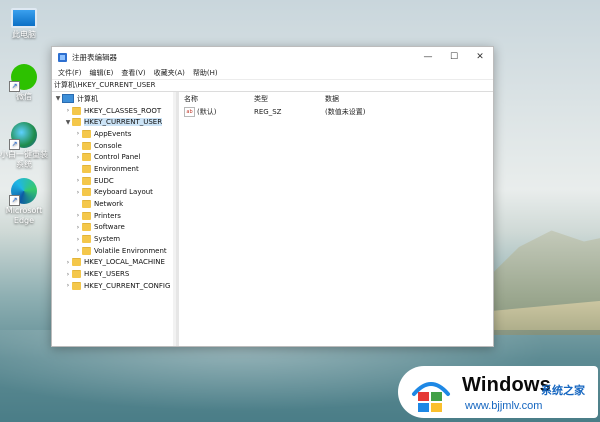  Describe the element at coordinates (24, 18) in the screenshot. I see `computer-icon` at that location.